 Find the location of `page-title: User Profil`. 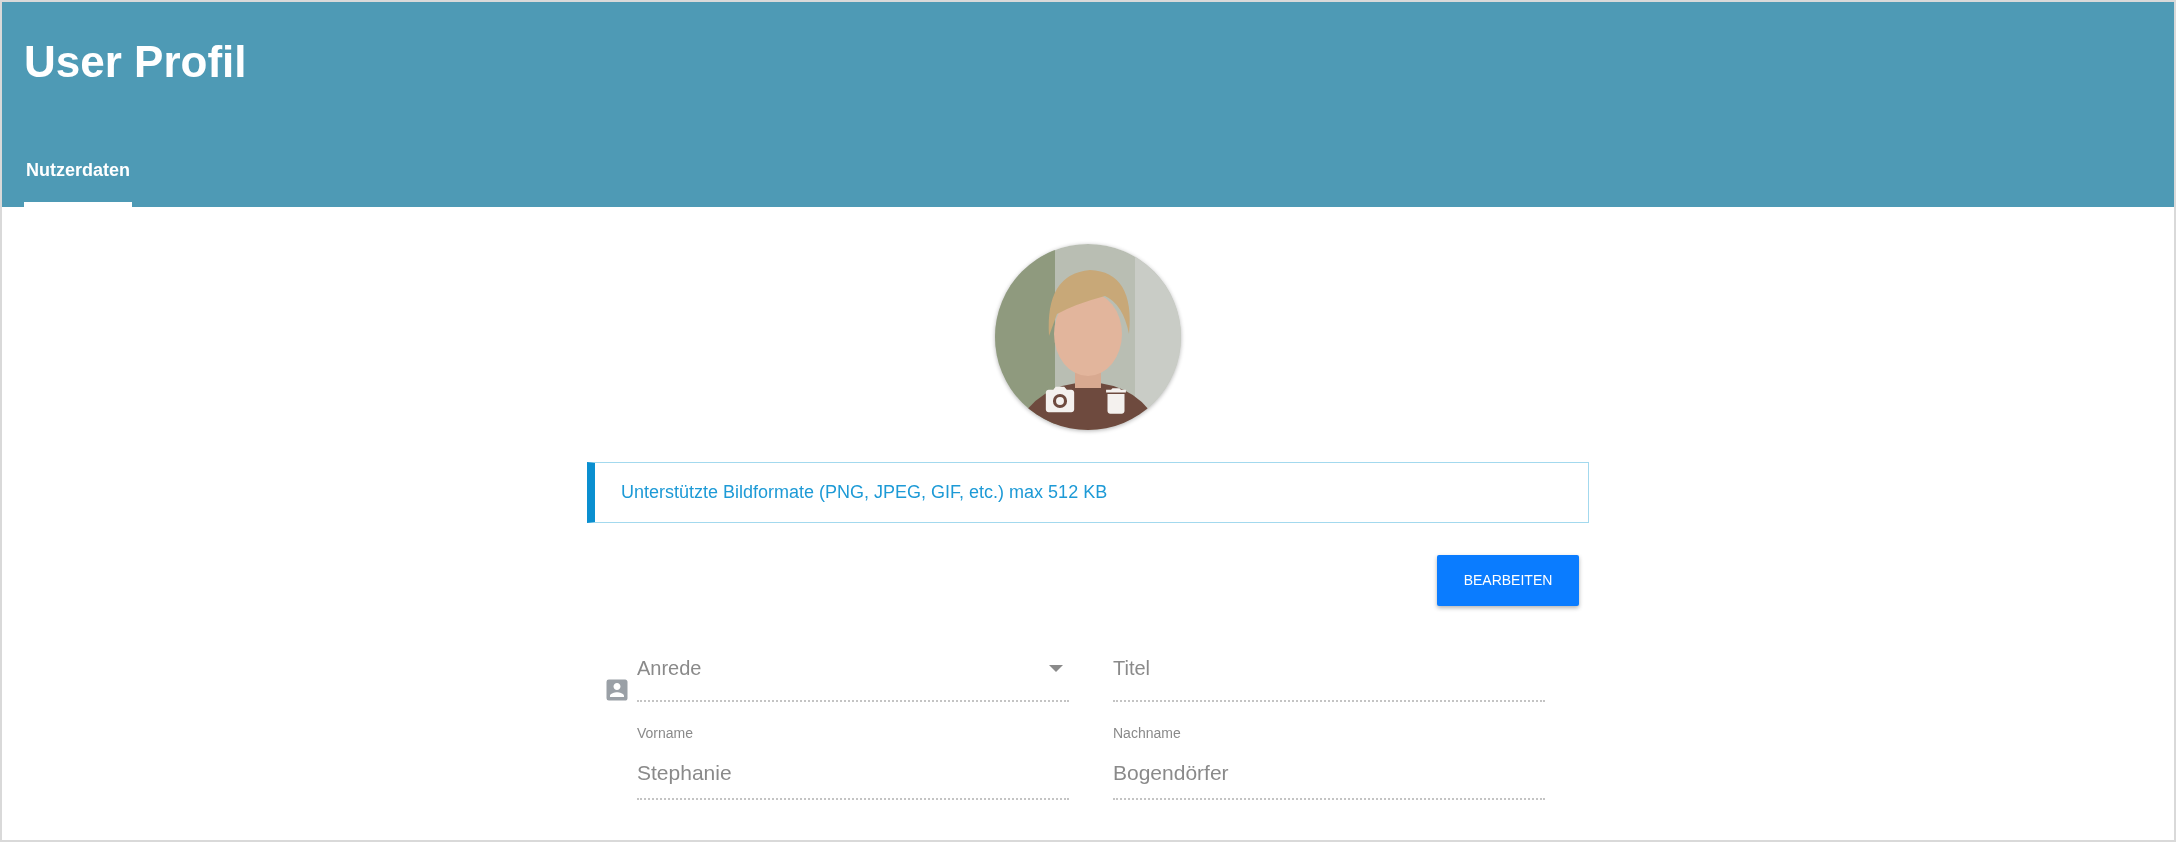

page-title: User Profil is located at coordinates (135, 62).